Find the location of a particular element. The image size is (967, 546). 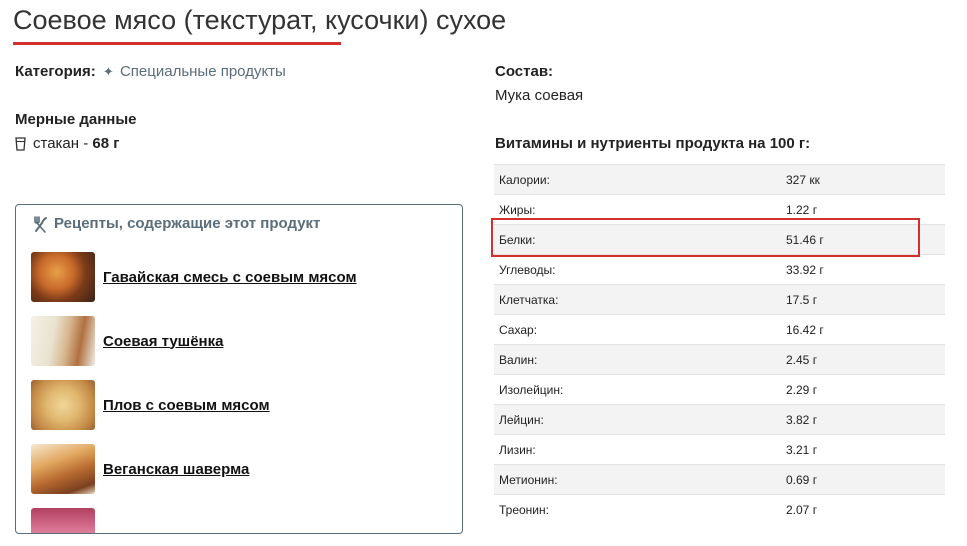

table-row: Углеводы: 33.92 г is located at coordinates (719, 269).